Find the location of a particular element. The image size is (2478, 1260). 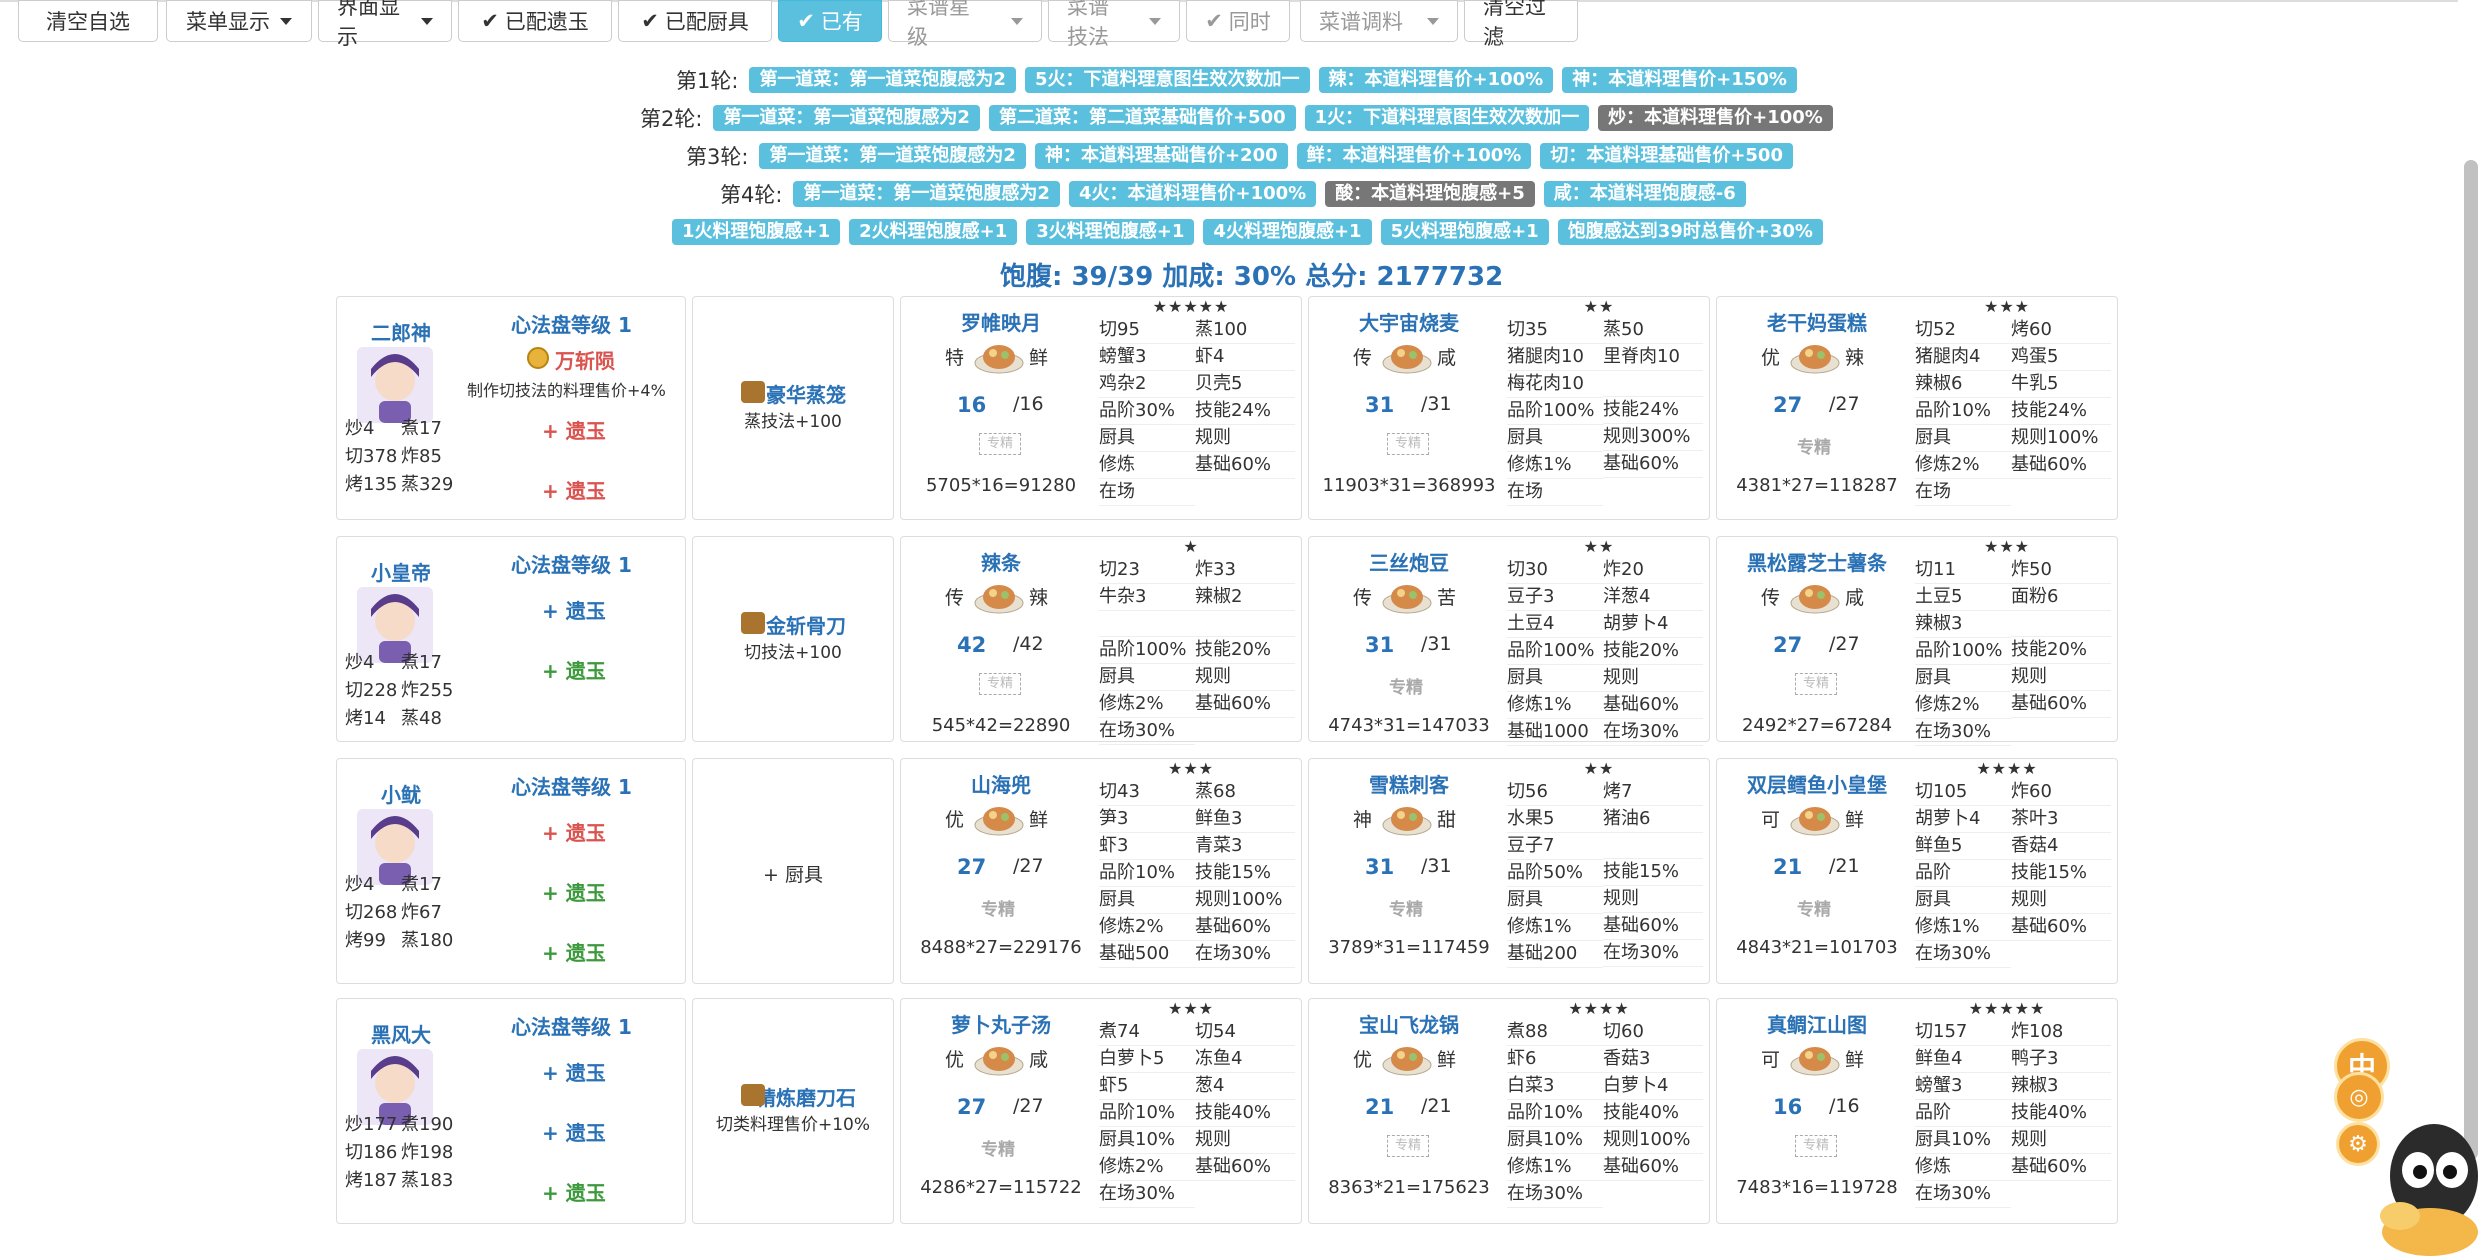

stat-value: 切186 is located at coordinates (371, 1152).